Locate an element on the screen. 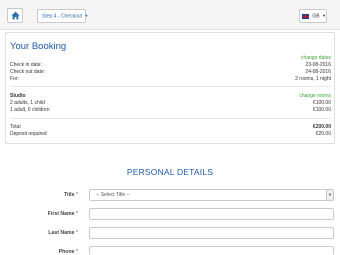  checkout-row: Check out date: 24-08-2016 is located at coordinates (170, 72).